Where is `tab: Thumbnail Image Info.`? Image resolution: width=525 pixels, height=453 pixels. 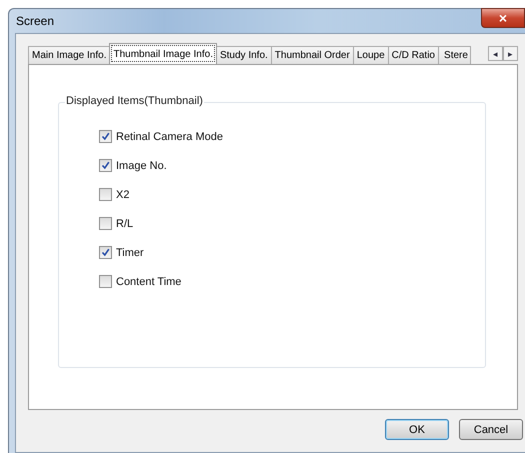 tab: Thumbnail Image Info. is located at coordinates (163, 53).